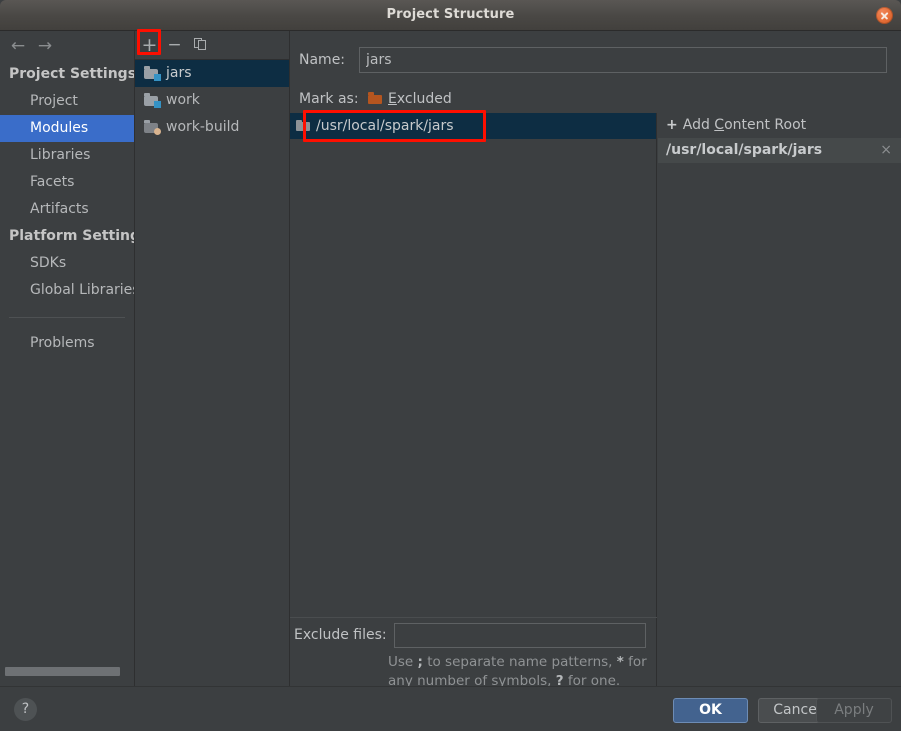  Describe the element at coordinates (886, 150) in the screenshot. I see `remove-content-root-icon: ×` at that location.